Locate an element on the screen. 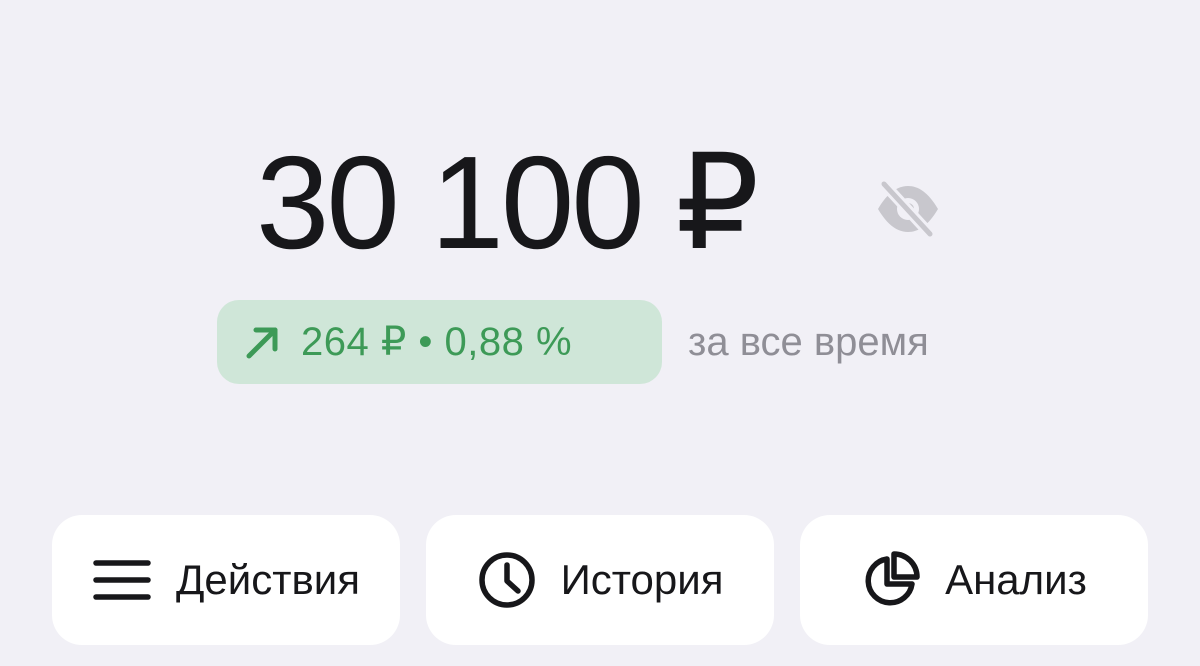  clock-icon is located at coordinates (507, 580).